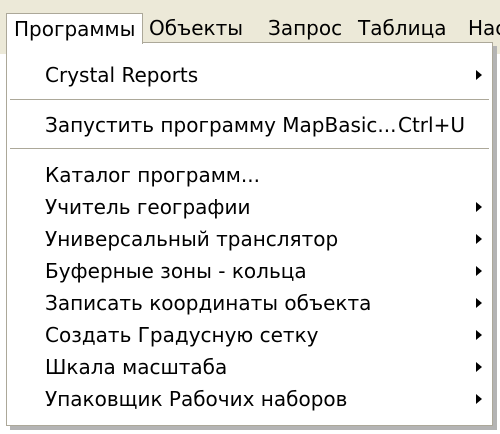 This screenshot has height=434, width=500. I want to click on menu-item-write-object-coordinates: Записать координаты объекта, so click(249, 303).